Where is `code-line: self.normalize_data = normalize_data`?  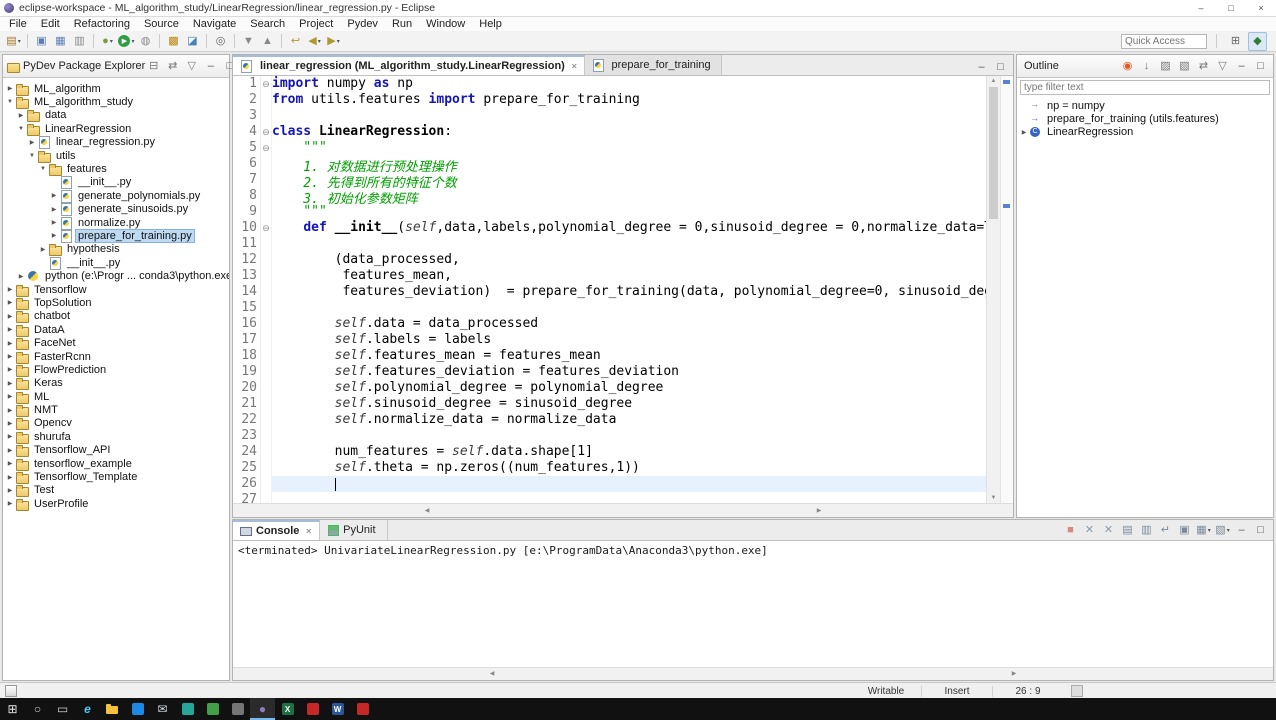
code-line: self.normalize_data = normalize_data is located at coordinates (629, 420).